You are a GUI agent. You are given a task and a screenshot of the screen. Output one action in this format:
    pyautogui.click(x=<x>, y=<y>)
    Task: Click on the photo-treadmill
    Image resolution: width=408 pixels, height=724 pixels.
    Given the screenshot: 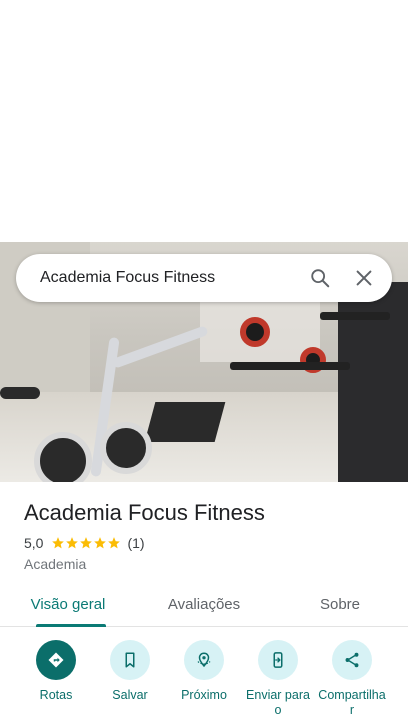 What is the action you would take?
    pyautogui.click(x=185, y=422)
    